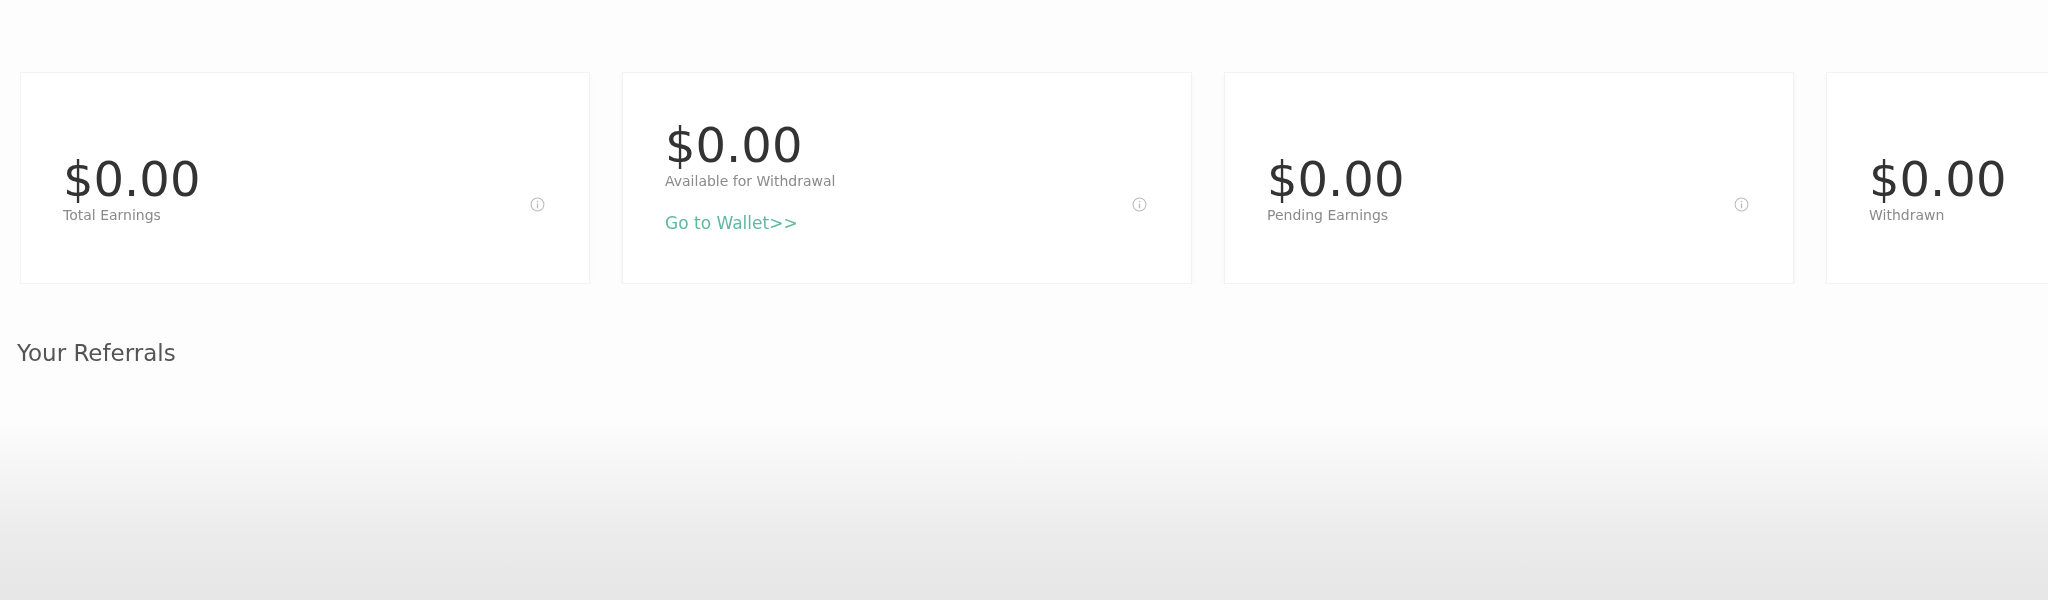 The image size is (2048, 600). I want to click on stat-label: Total Earnings, so click(112, 215).